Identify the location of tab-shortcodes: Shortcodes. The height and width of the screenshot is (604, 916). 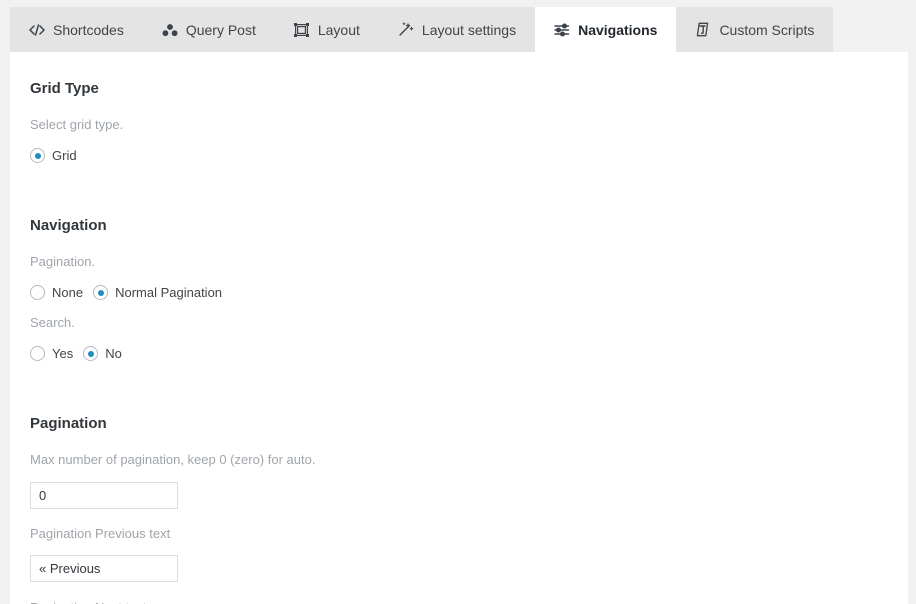
(76, 29).